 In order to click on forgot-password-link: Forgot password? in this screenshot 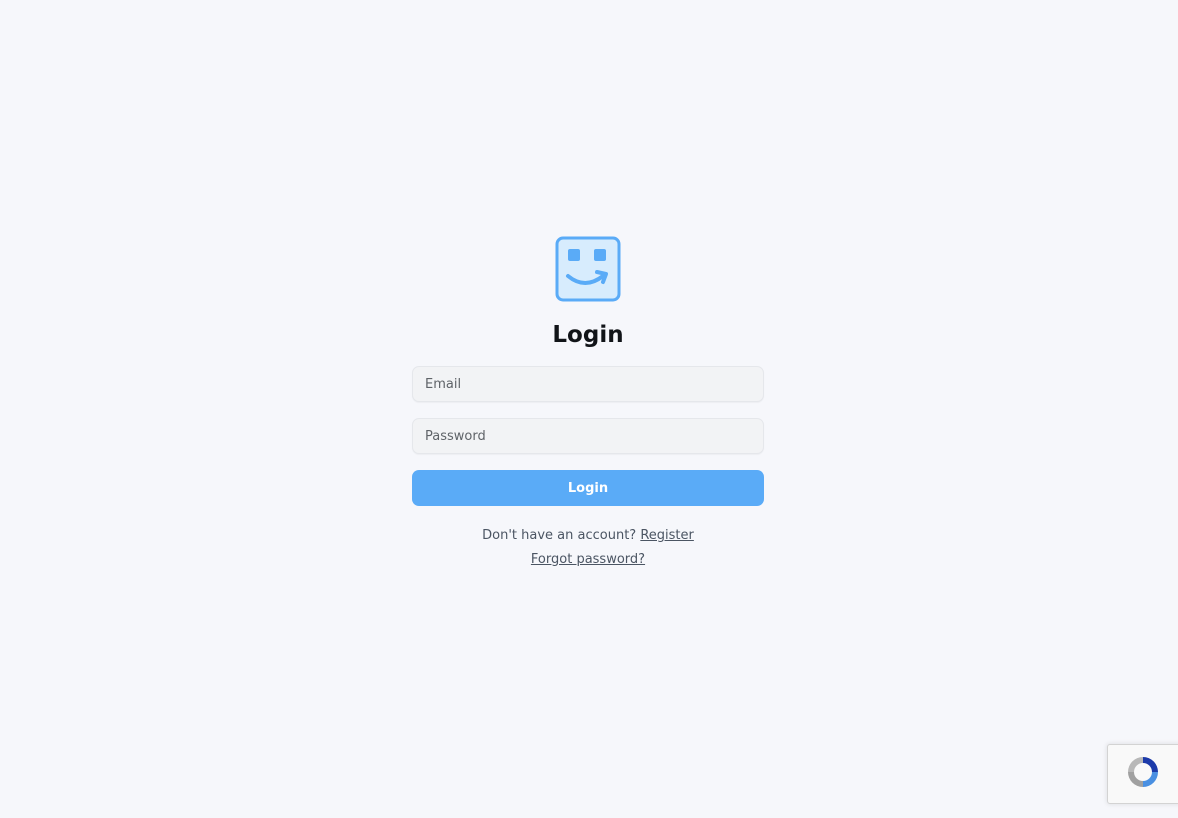, I will do `click(588, 559)`.